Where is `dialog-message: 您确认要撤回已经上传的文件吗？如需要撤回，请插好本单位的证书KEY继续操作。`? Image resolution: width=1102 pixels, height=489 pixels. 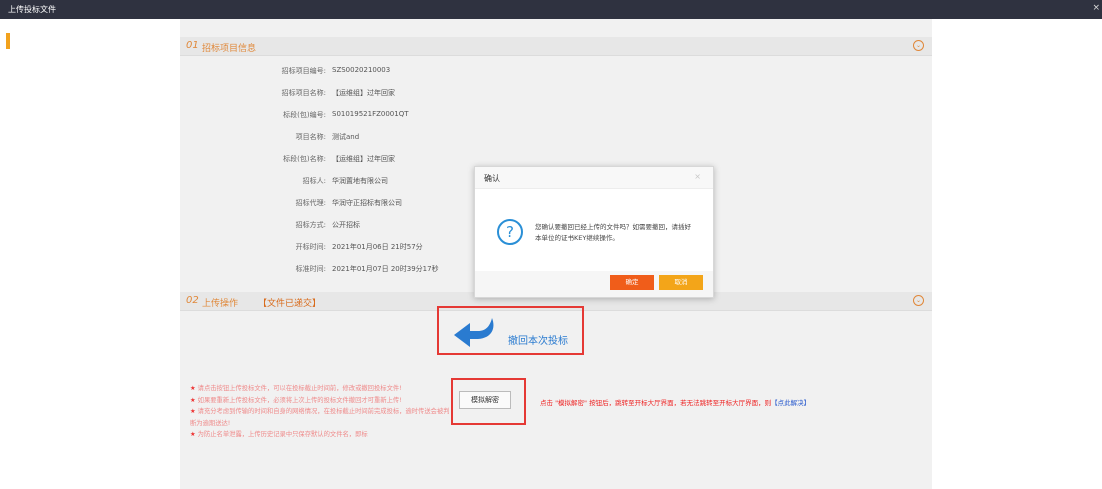
dialog-message: 您确认要撤回已经上传的文件吗？如需要撤回，请插好本单位的证书KEY继续操作。 is located at coordinates (613, 232).